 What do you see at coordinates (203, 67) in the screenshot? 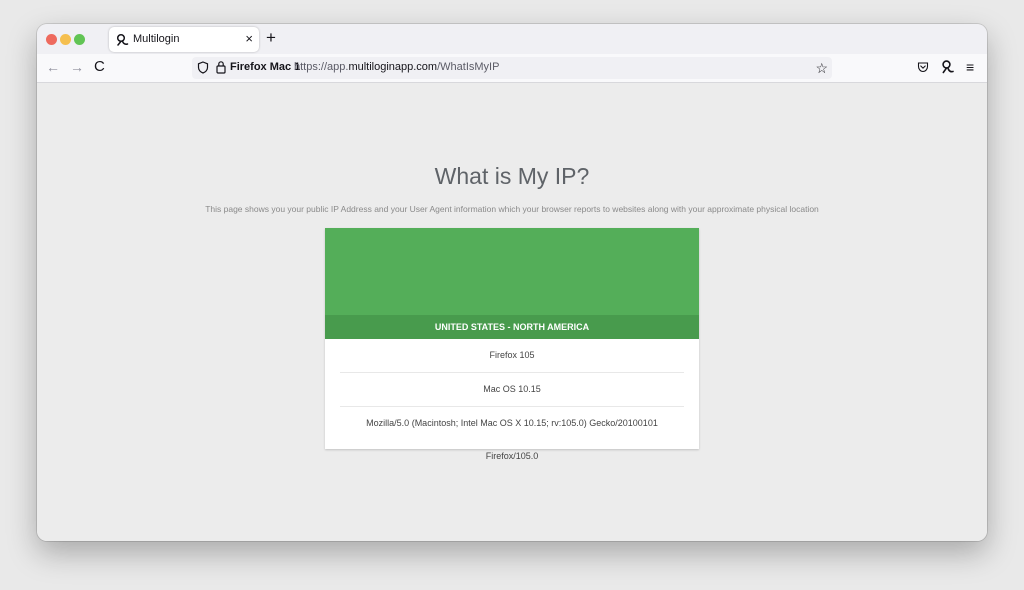
I see `tracking-protection-shield-icon` at bounding box center [203, 67].